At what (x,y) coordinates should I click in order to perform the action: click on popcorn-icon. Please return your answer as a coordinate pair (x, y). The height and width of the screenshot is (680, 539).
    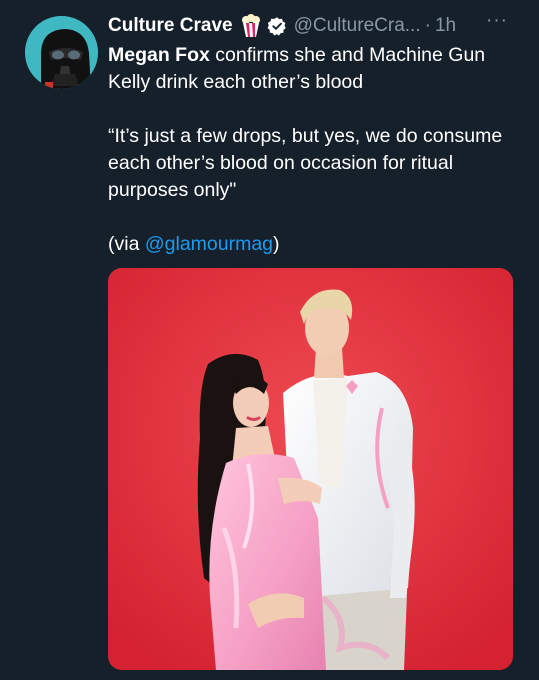
    Looking at the image, I should click on (250, 25).